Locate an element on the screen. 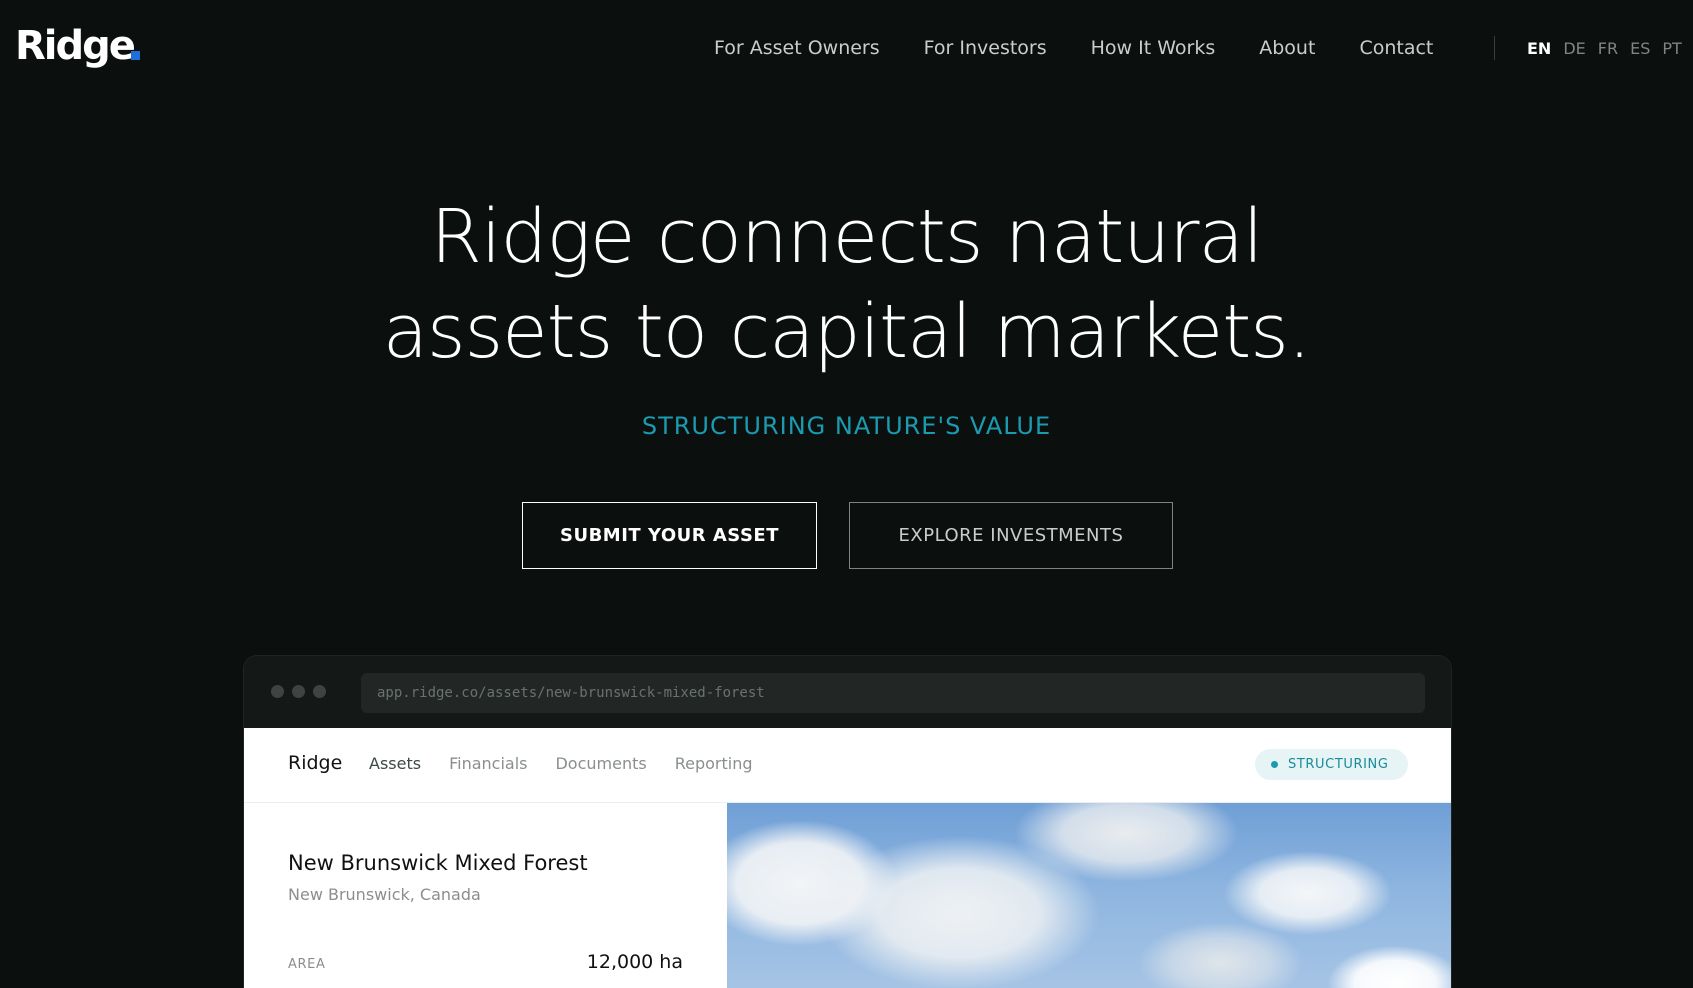 This screenshot has height=988, width=1693. area-label: AREA is located at coordinates (307, 964).